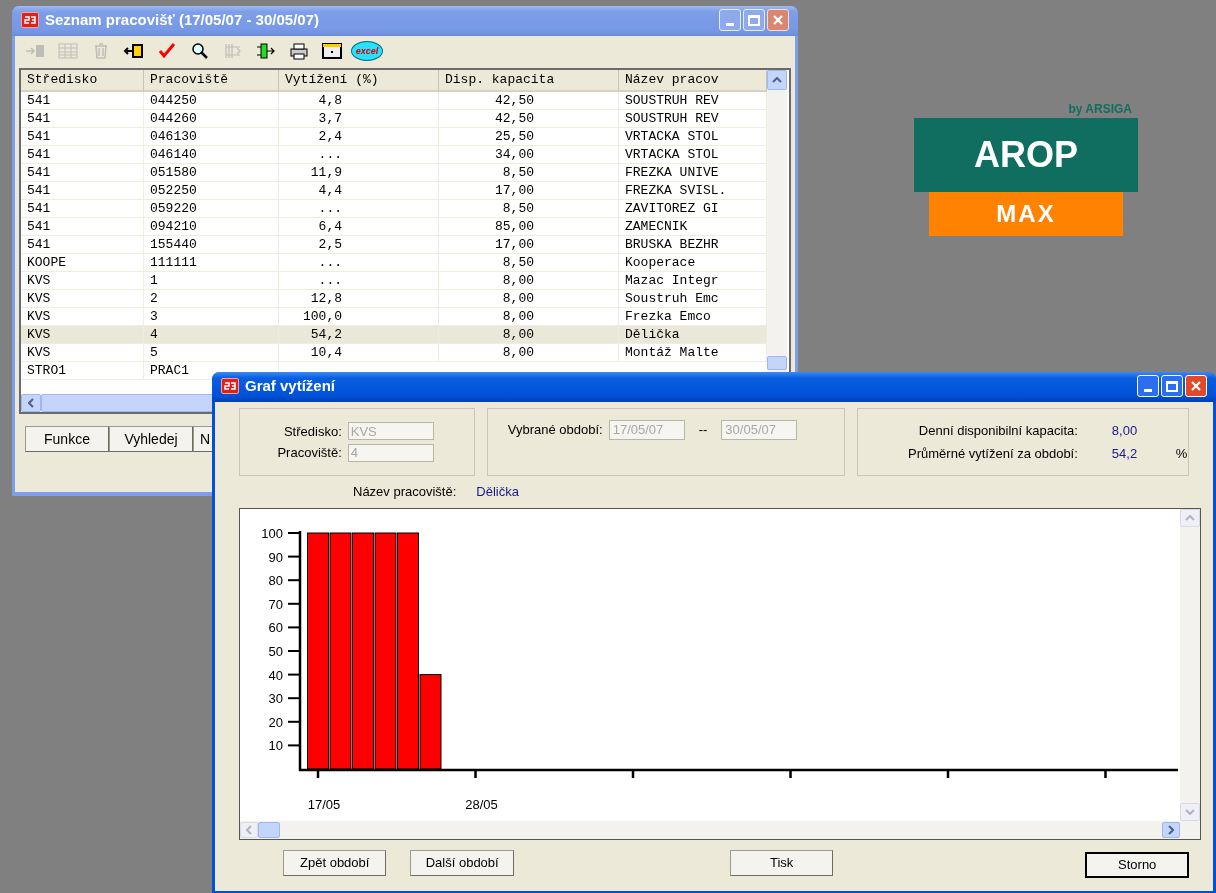  What do you see at coordinates (394, 317) in the screenshot?
I see `table-row: KVS 3 100,0 8,00 Frezka Emco` at bounding box center [394, 317].